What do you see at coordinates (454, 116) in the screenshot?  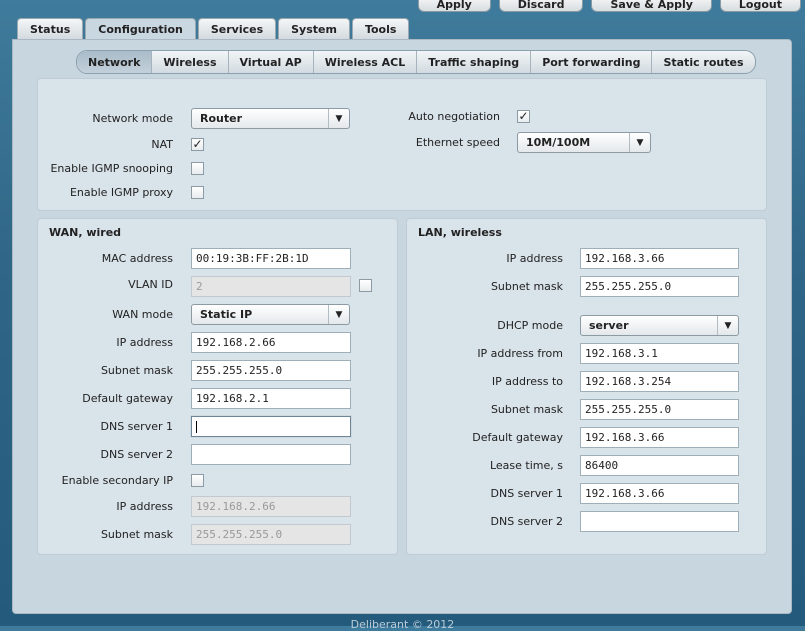 I see `auto-negotiation-label: Auto negotiation` at bounding box center [454, 116].